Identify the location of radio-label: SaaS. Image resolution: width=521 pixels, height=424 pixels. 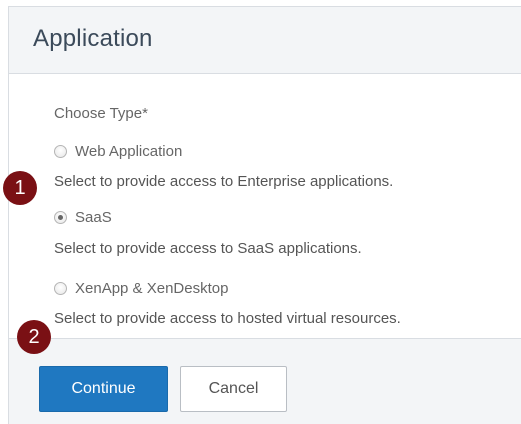
(93, 217).